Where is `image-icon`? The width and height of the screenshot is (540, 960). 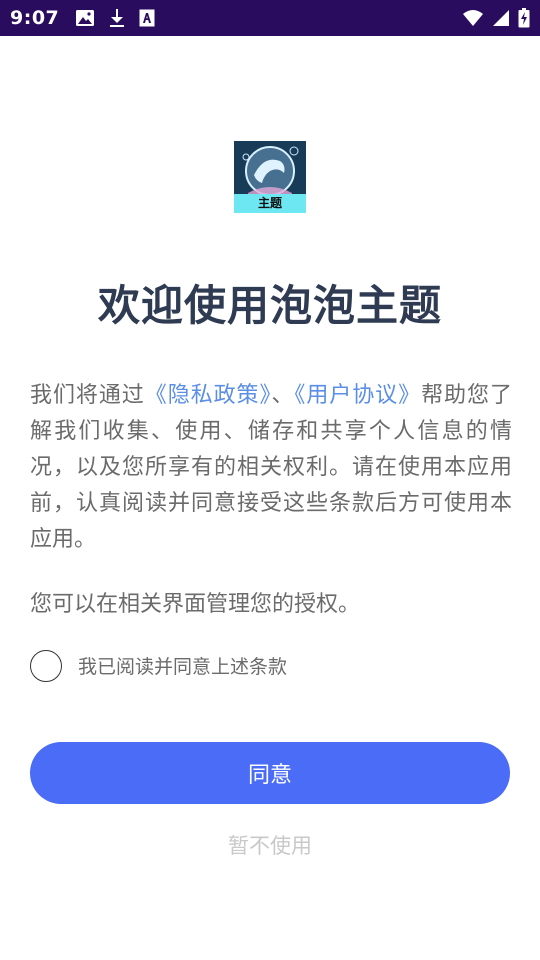 image-icon is located at coordinates (85, 18).